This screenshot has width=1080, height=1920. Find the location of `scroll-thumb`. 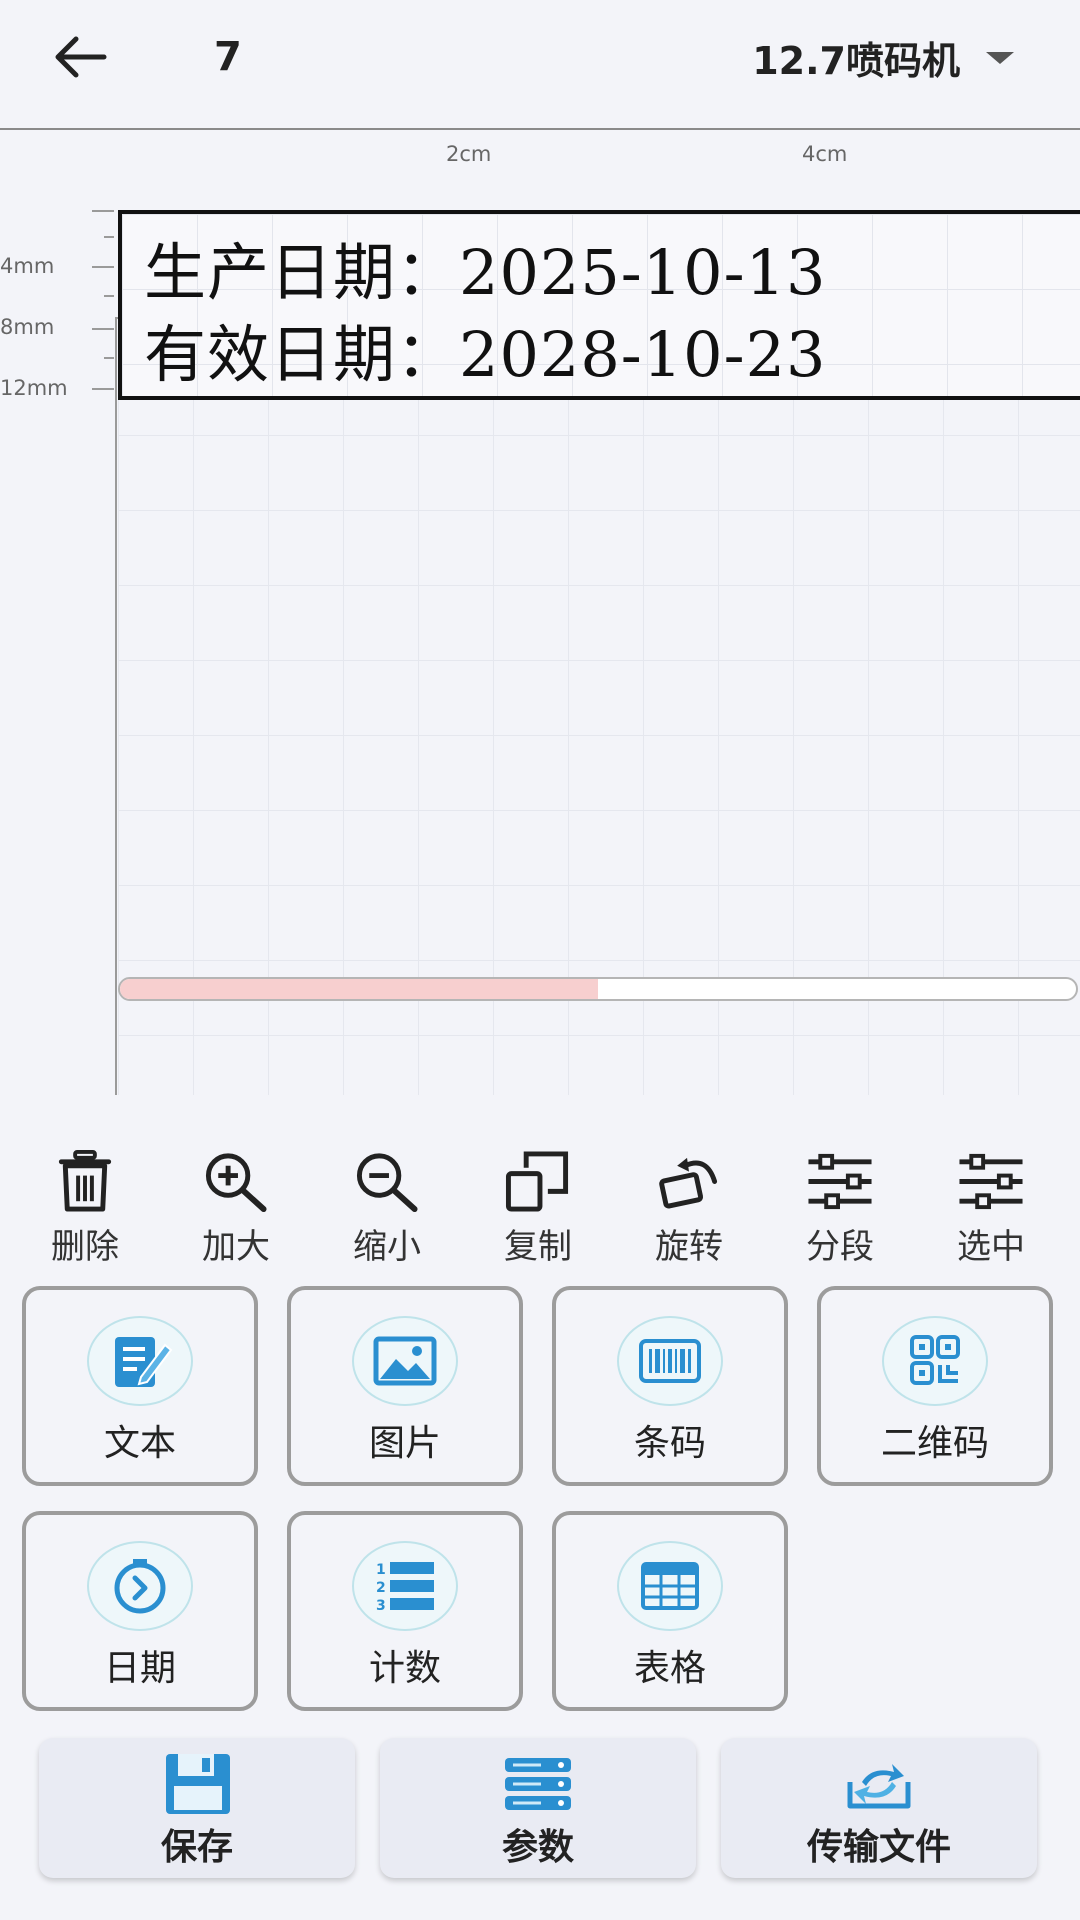

scroll-thumb is located at coordinates (359, 989).